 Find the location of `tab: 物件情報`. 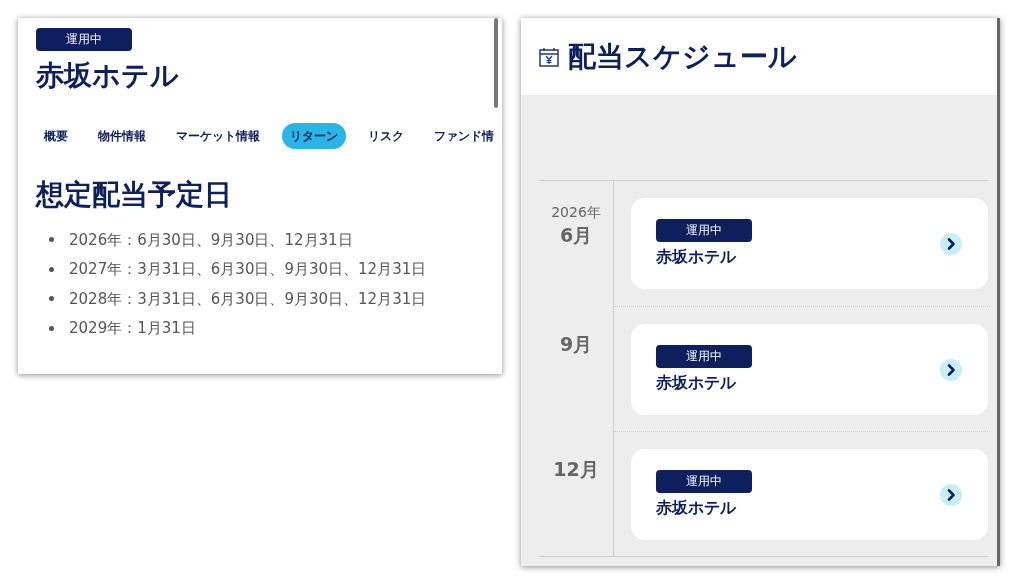

tab: 物件情報 is located at coordinates (122, 136).